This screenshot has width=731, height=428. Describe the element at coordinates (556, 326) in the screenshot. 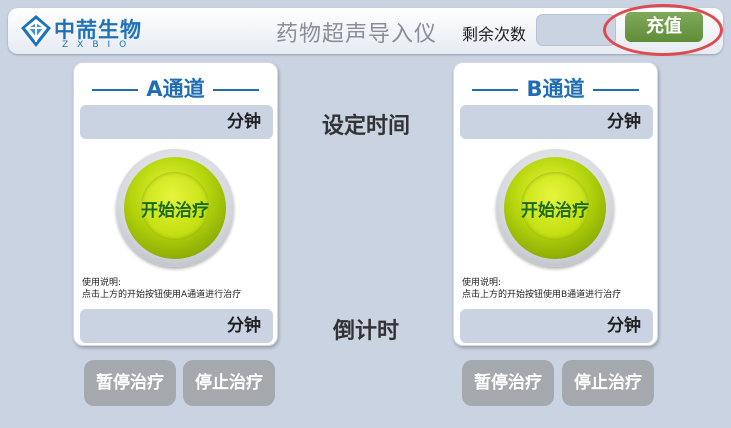

I see `channel-b-countdown-field: 分钟` at that location.